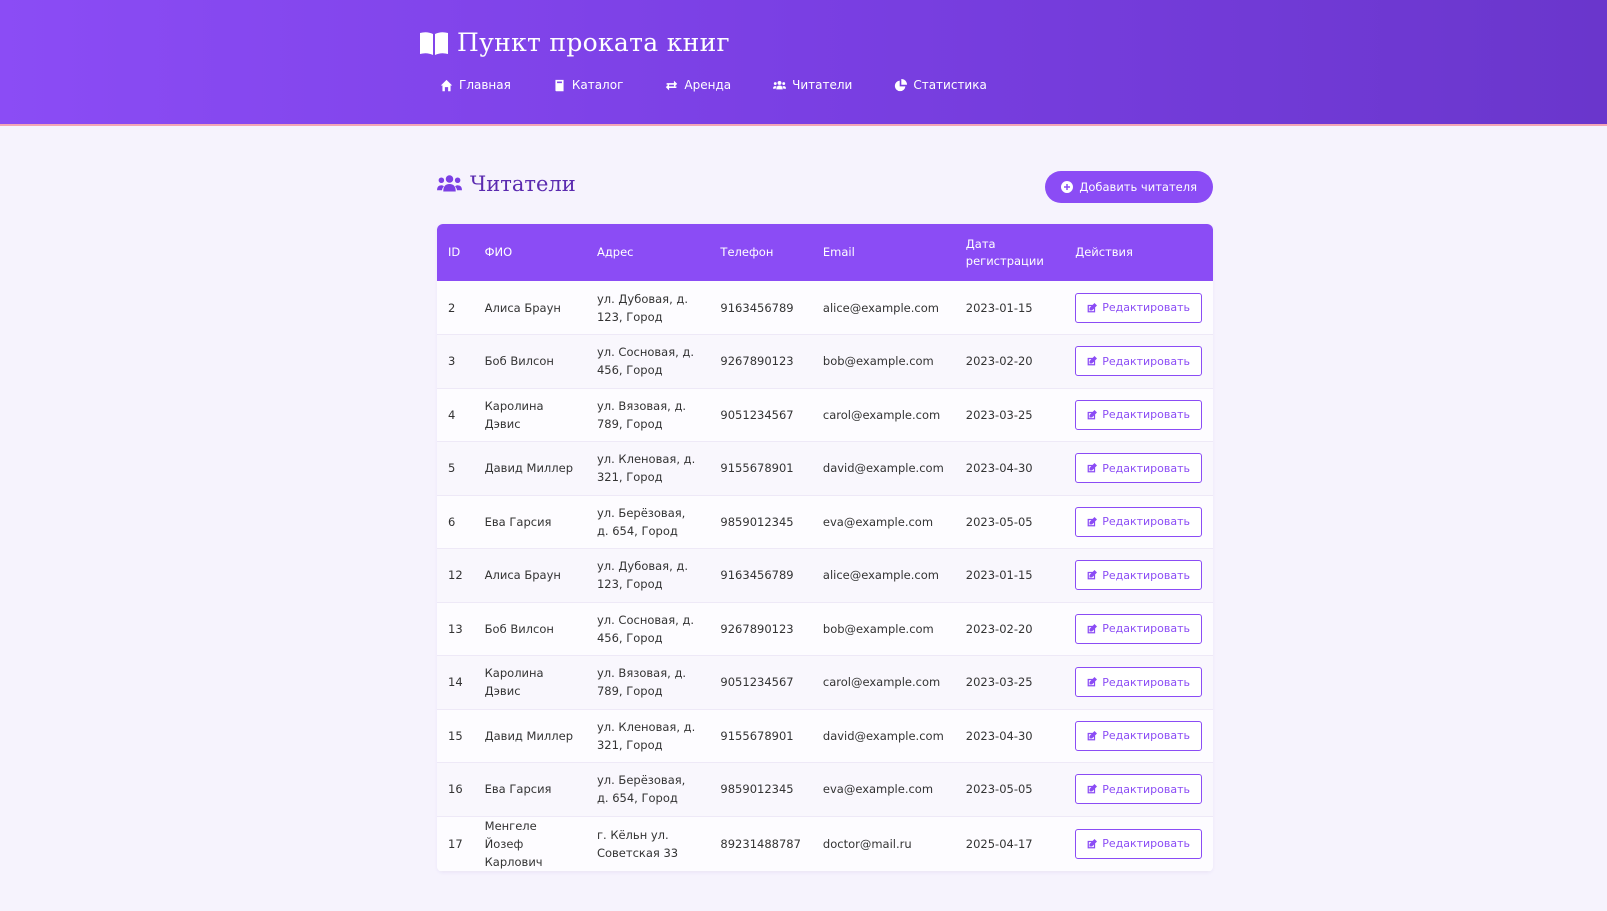  What do you see at coordinates (455, 575) in the screenshot?
I see `cell-id: 12` at bounding box center [455, 575].